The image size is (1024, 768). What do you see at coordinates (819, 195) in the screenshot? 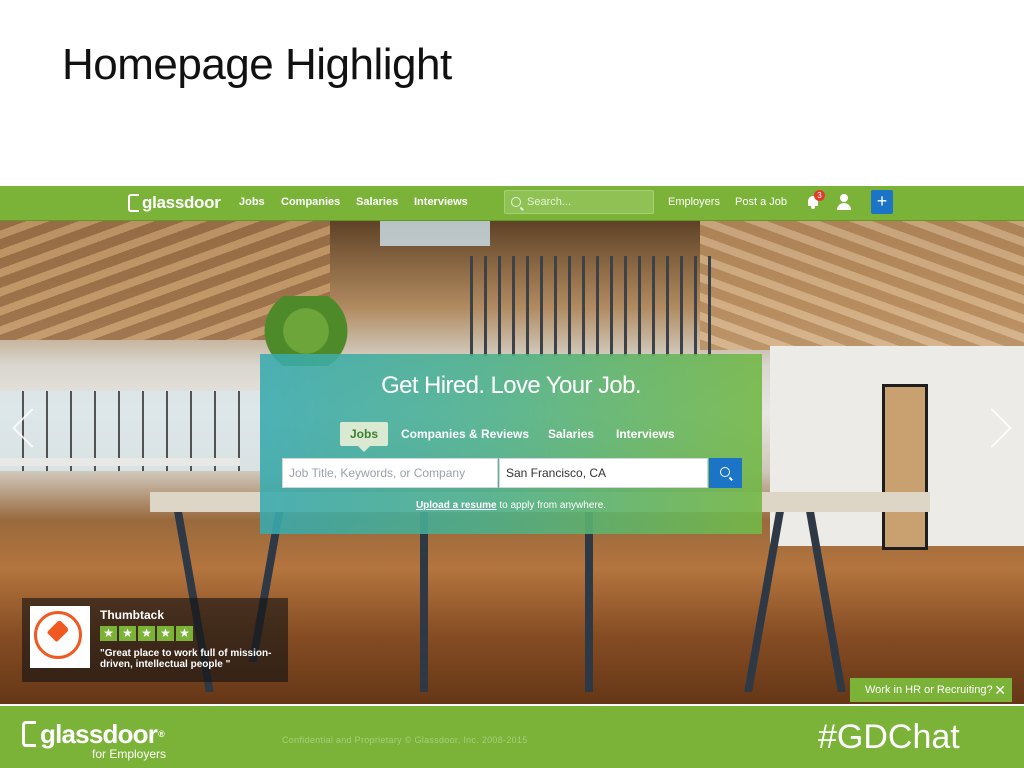
I see `notification-badge: 3` at bounding box center [819, 195].